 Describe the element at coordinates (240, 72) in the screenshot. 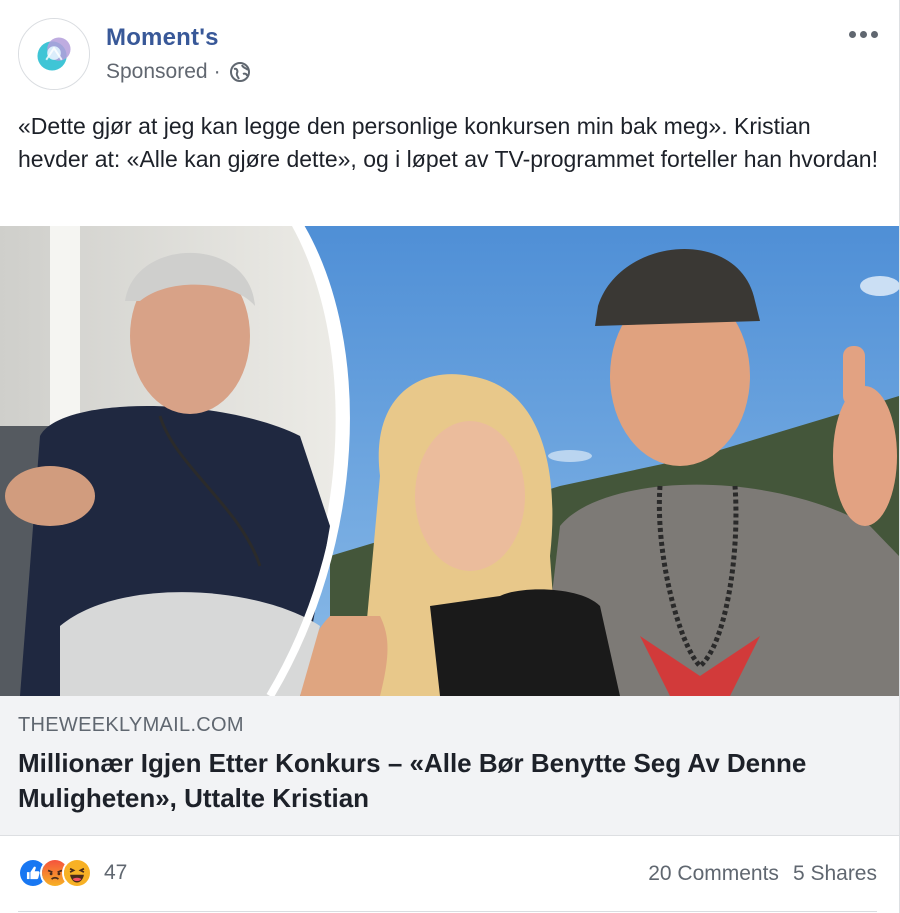

I see `globe-icon` at that location.